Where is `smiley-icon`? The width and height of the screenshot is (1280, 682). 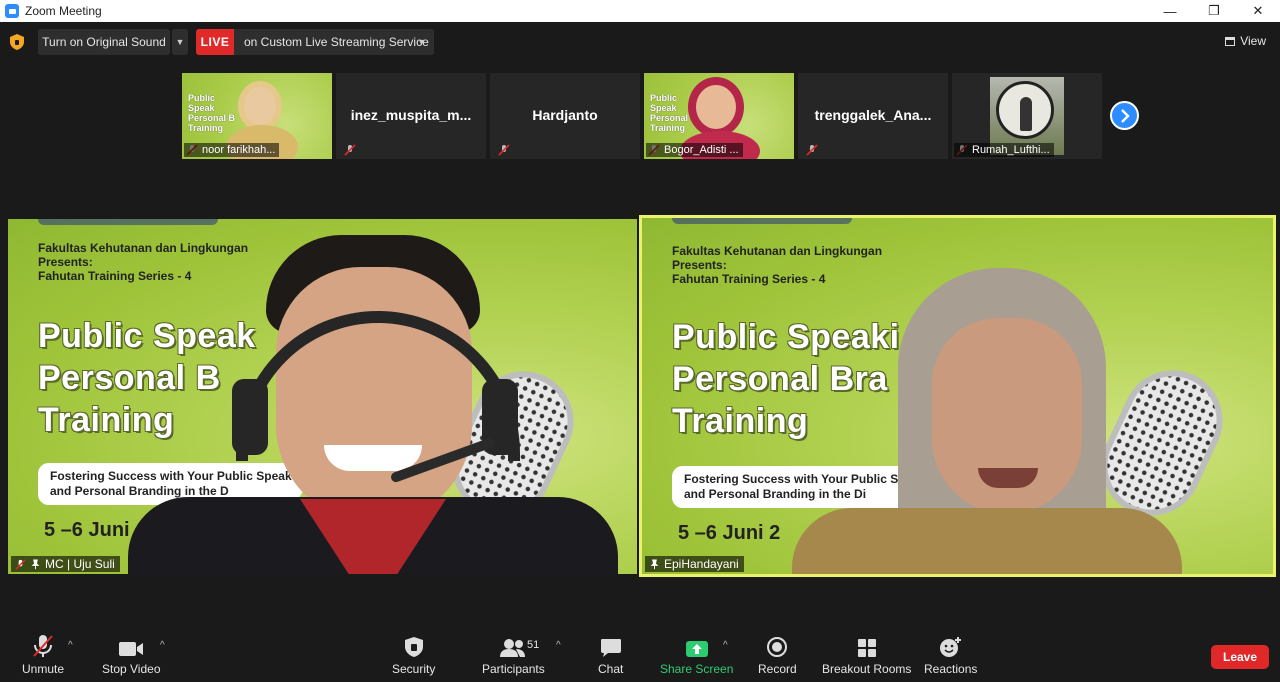
smiley-icon is located at coordinates (950, 647).